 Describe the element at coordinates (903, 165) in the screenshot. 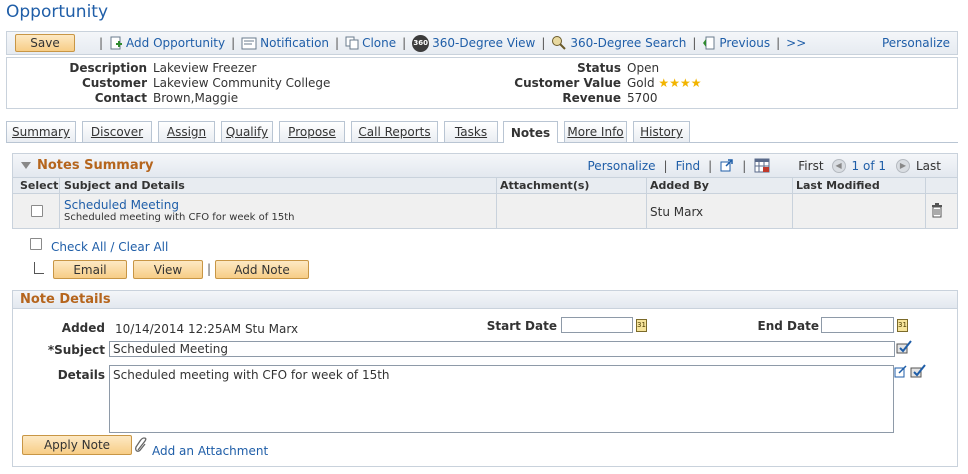

I see `next-row-icon: ▶` at that location.